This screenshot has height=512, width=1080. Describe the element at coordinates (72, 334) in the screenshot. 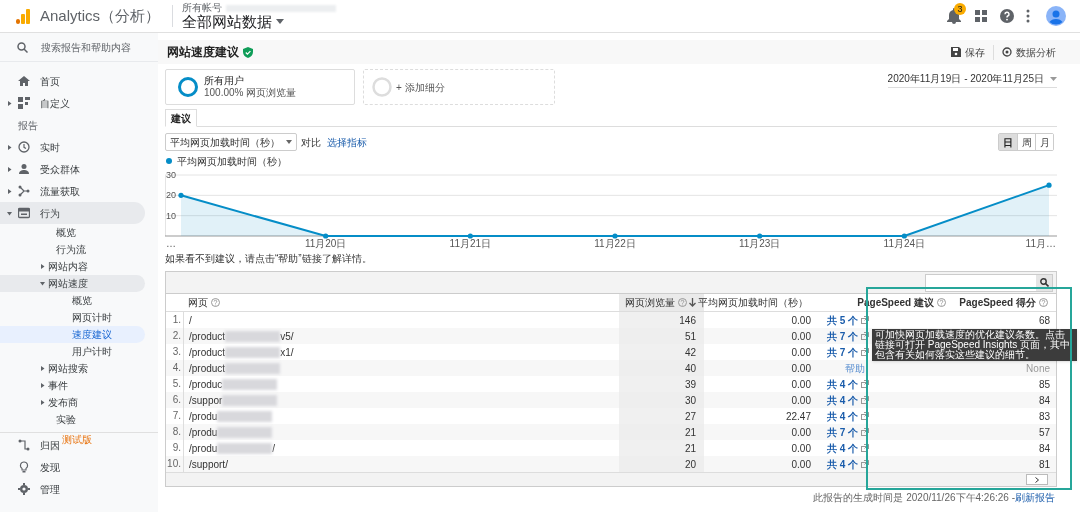

I see `nav-item: 速度建议` at that location.